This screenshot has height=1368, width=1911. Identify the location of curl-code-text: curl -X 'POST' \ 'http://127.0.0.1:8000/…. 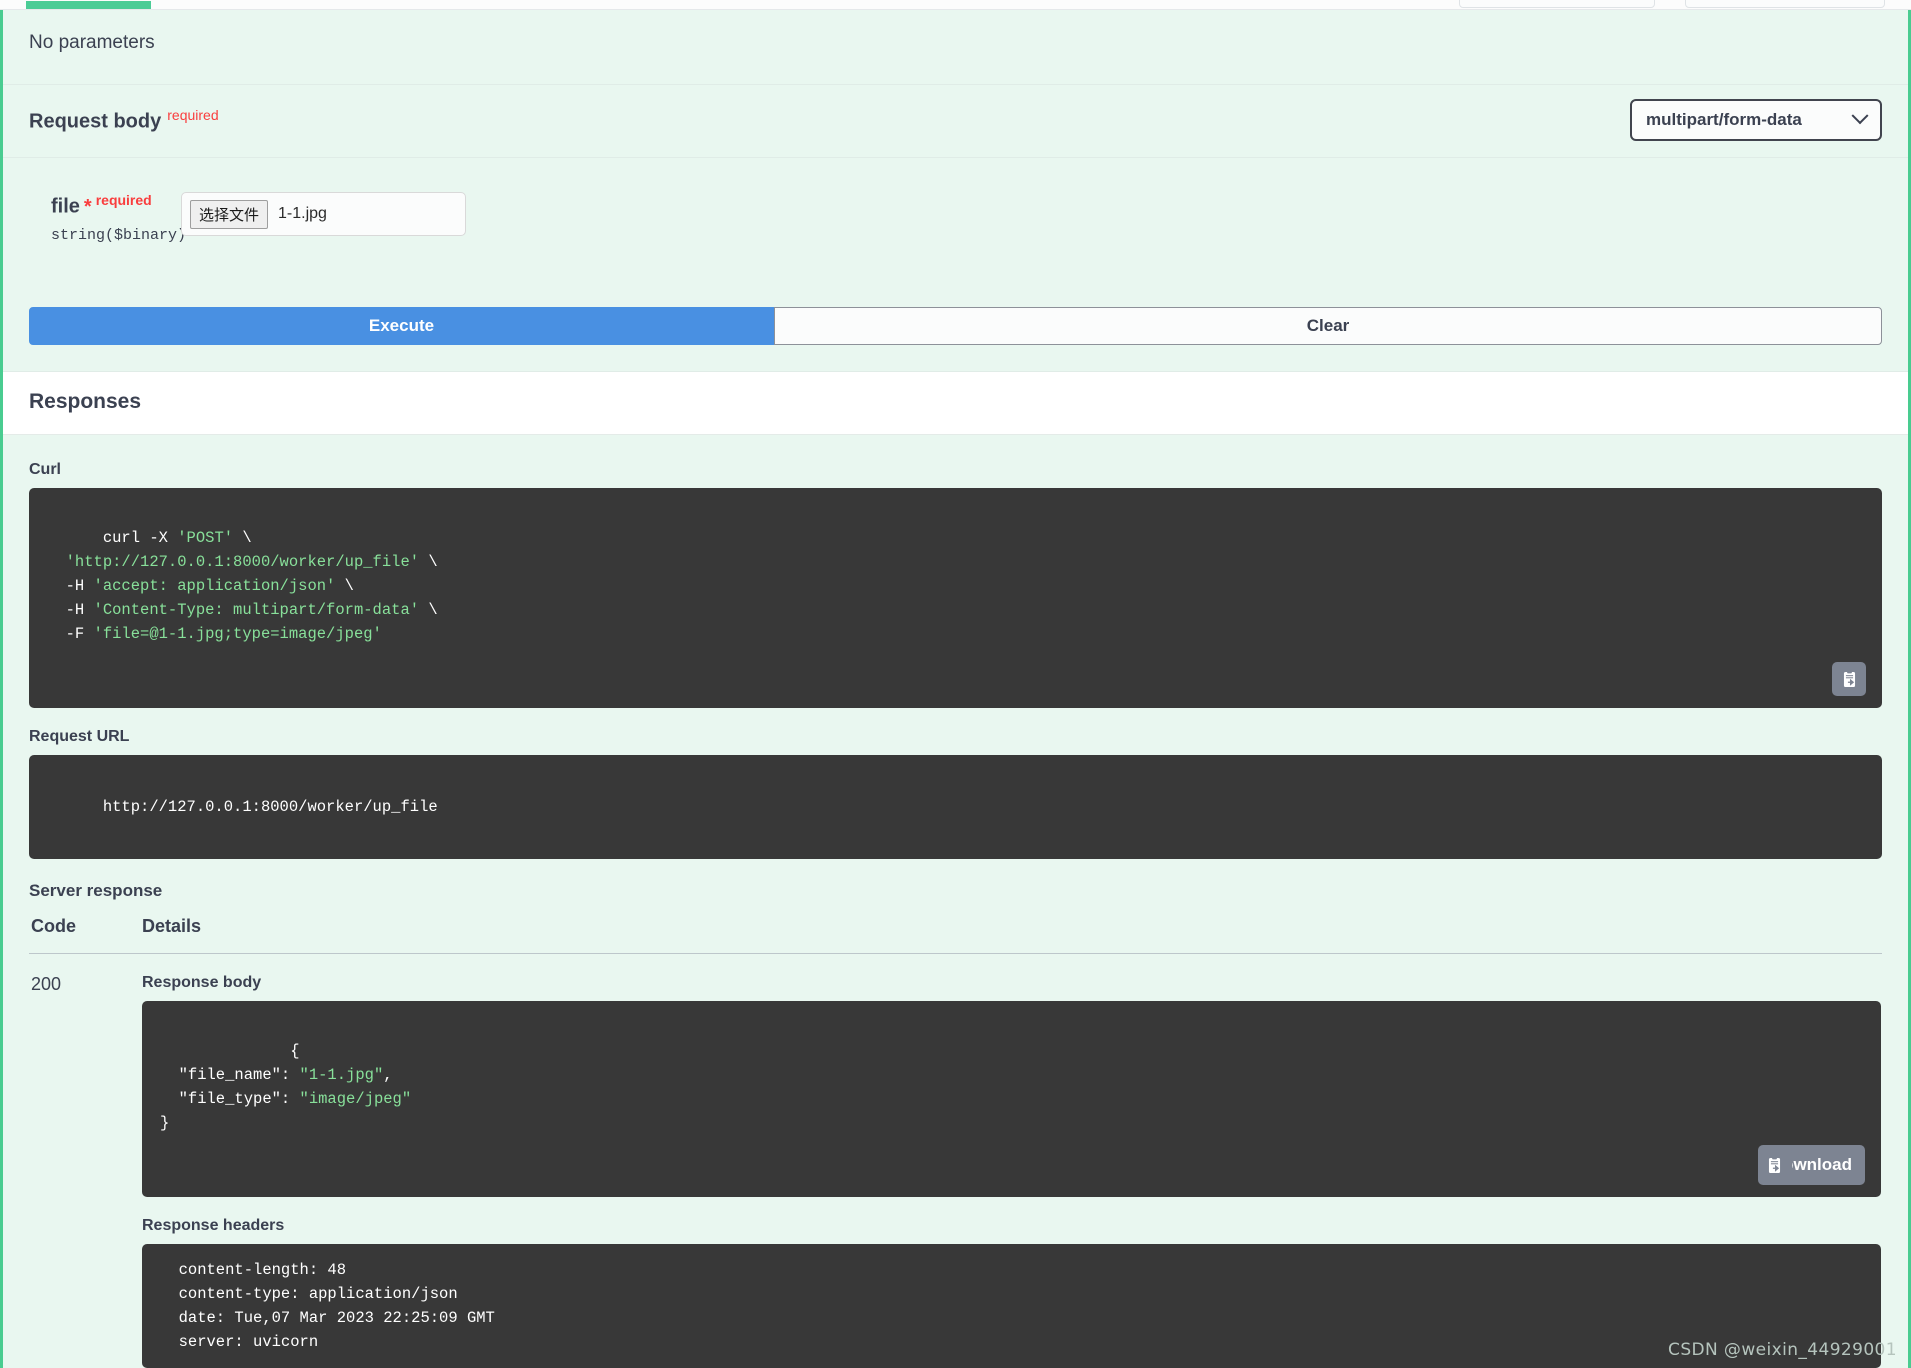
(242, 586).